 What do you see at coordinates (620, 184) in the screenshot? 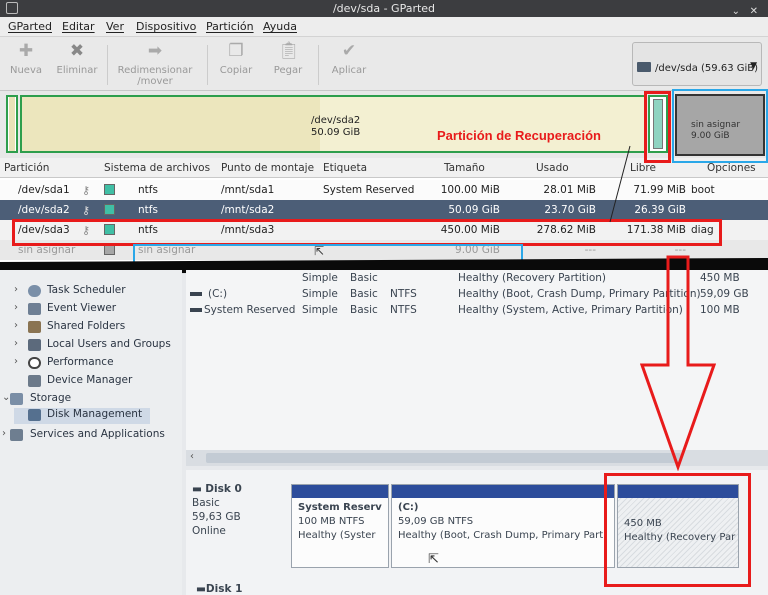
I see `annotation-pointer-line` at bounding box center [620, 184].